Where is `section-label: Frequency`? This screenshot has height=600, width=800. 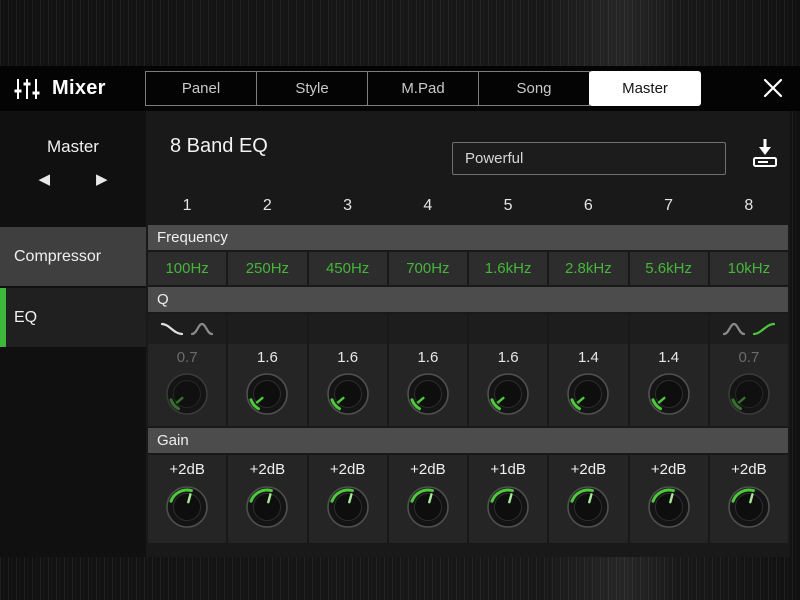
section-label: Frequency is located at coordinates (192, 237).